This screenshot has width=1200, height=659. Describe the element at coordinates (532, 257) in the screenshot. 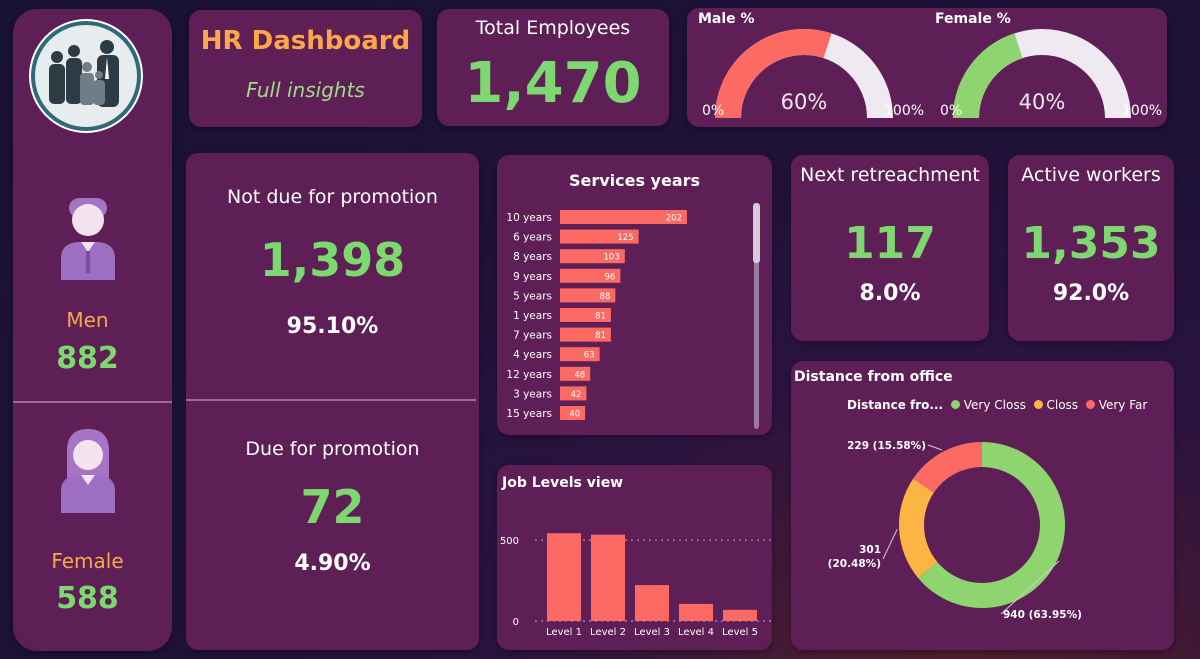

I see `bar-label: 8 years` at that location.